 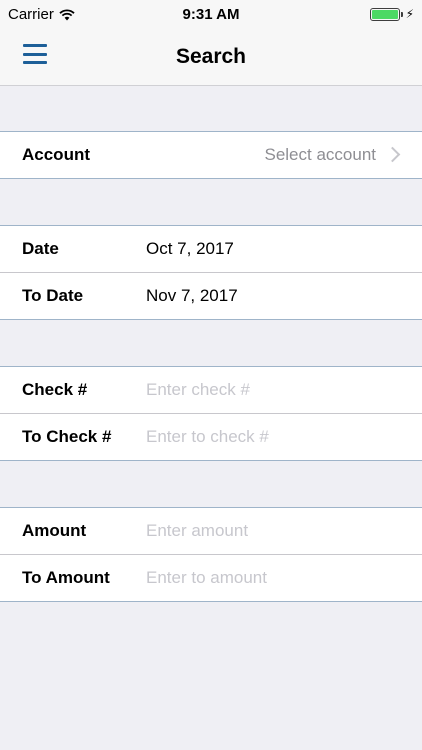 I want to click on check-number-input, so click(x=271, y=390).